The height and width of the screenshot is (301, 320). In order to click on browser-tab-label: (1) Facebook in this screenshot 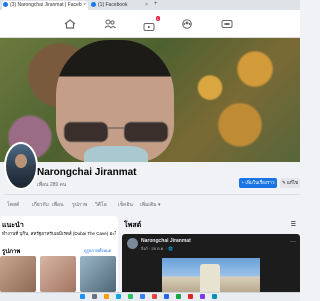, I will do `click(113, 5)`.